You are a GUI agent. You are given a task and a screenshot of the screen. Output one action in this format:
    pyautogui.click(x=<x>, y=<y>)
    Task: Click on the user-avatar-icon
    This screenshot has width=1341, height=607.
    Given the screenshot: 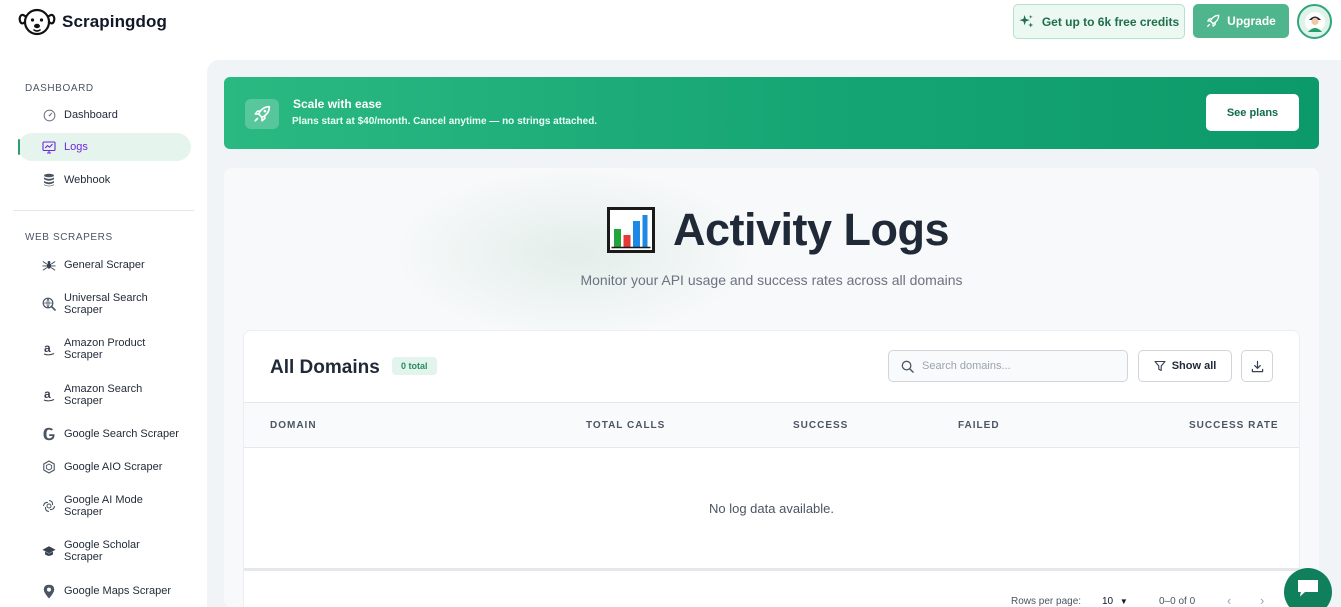 What is the action you would take?
    pyautogui.click(x=1314, y=21)
    